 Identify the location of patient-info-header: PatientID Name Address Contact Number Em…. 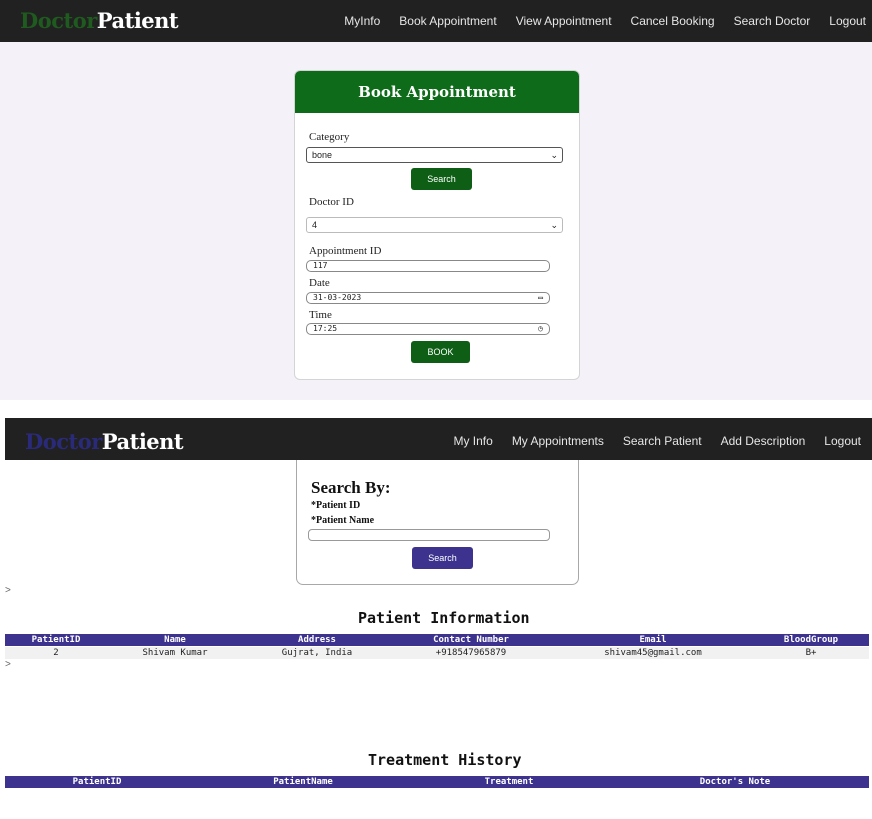
(437, 640).